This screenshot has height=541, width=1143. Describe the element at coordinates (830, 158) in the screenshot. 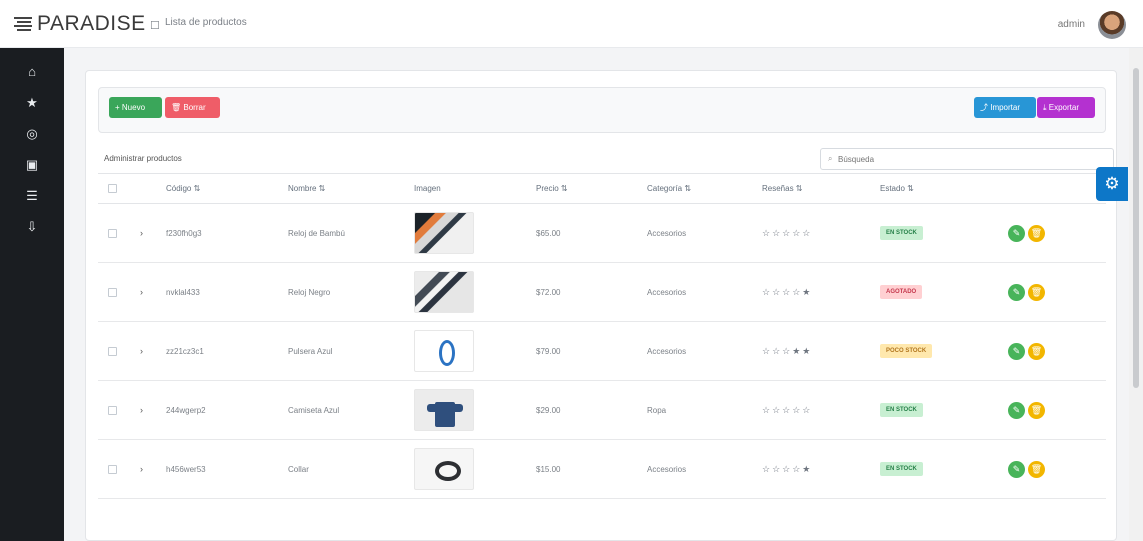

I see `search-icon: ⌕` at that location.